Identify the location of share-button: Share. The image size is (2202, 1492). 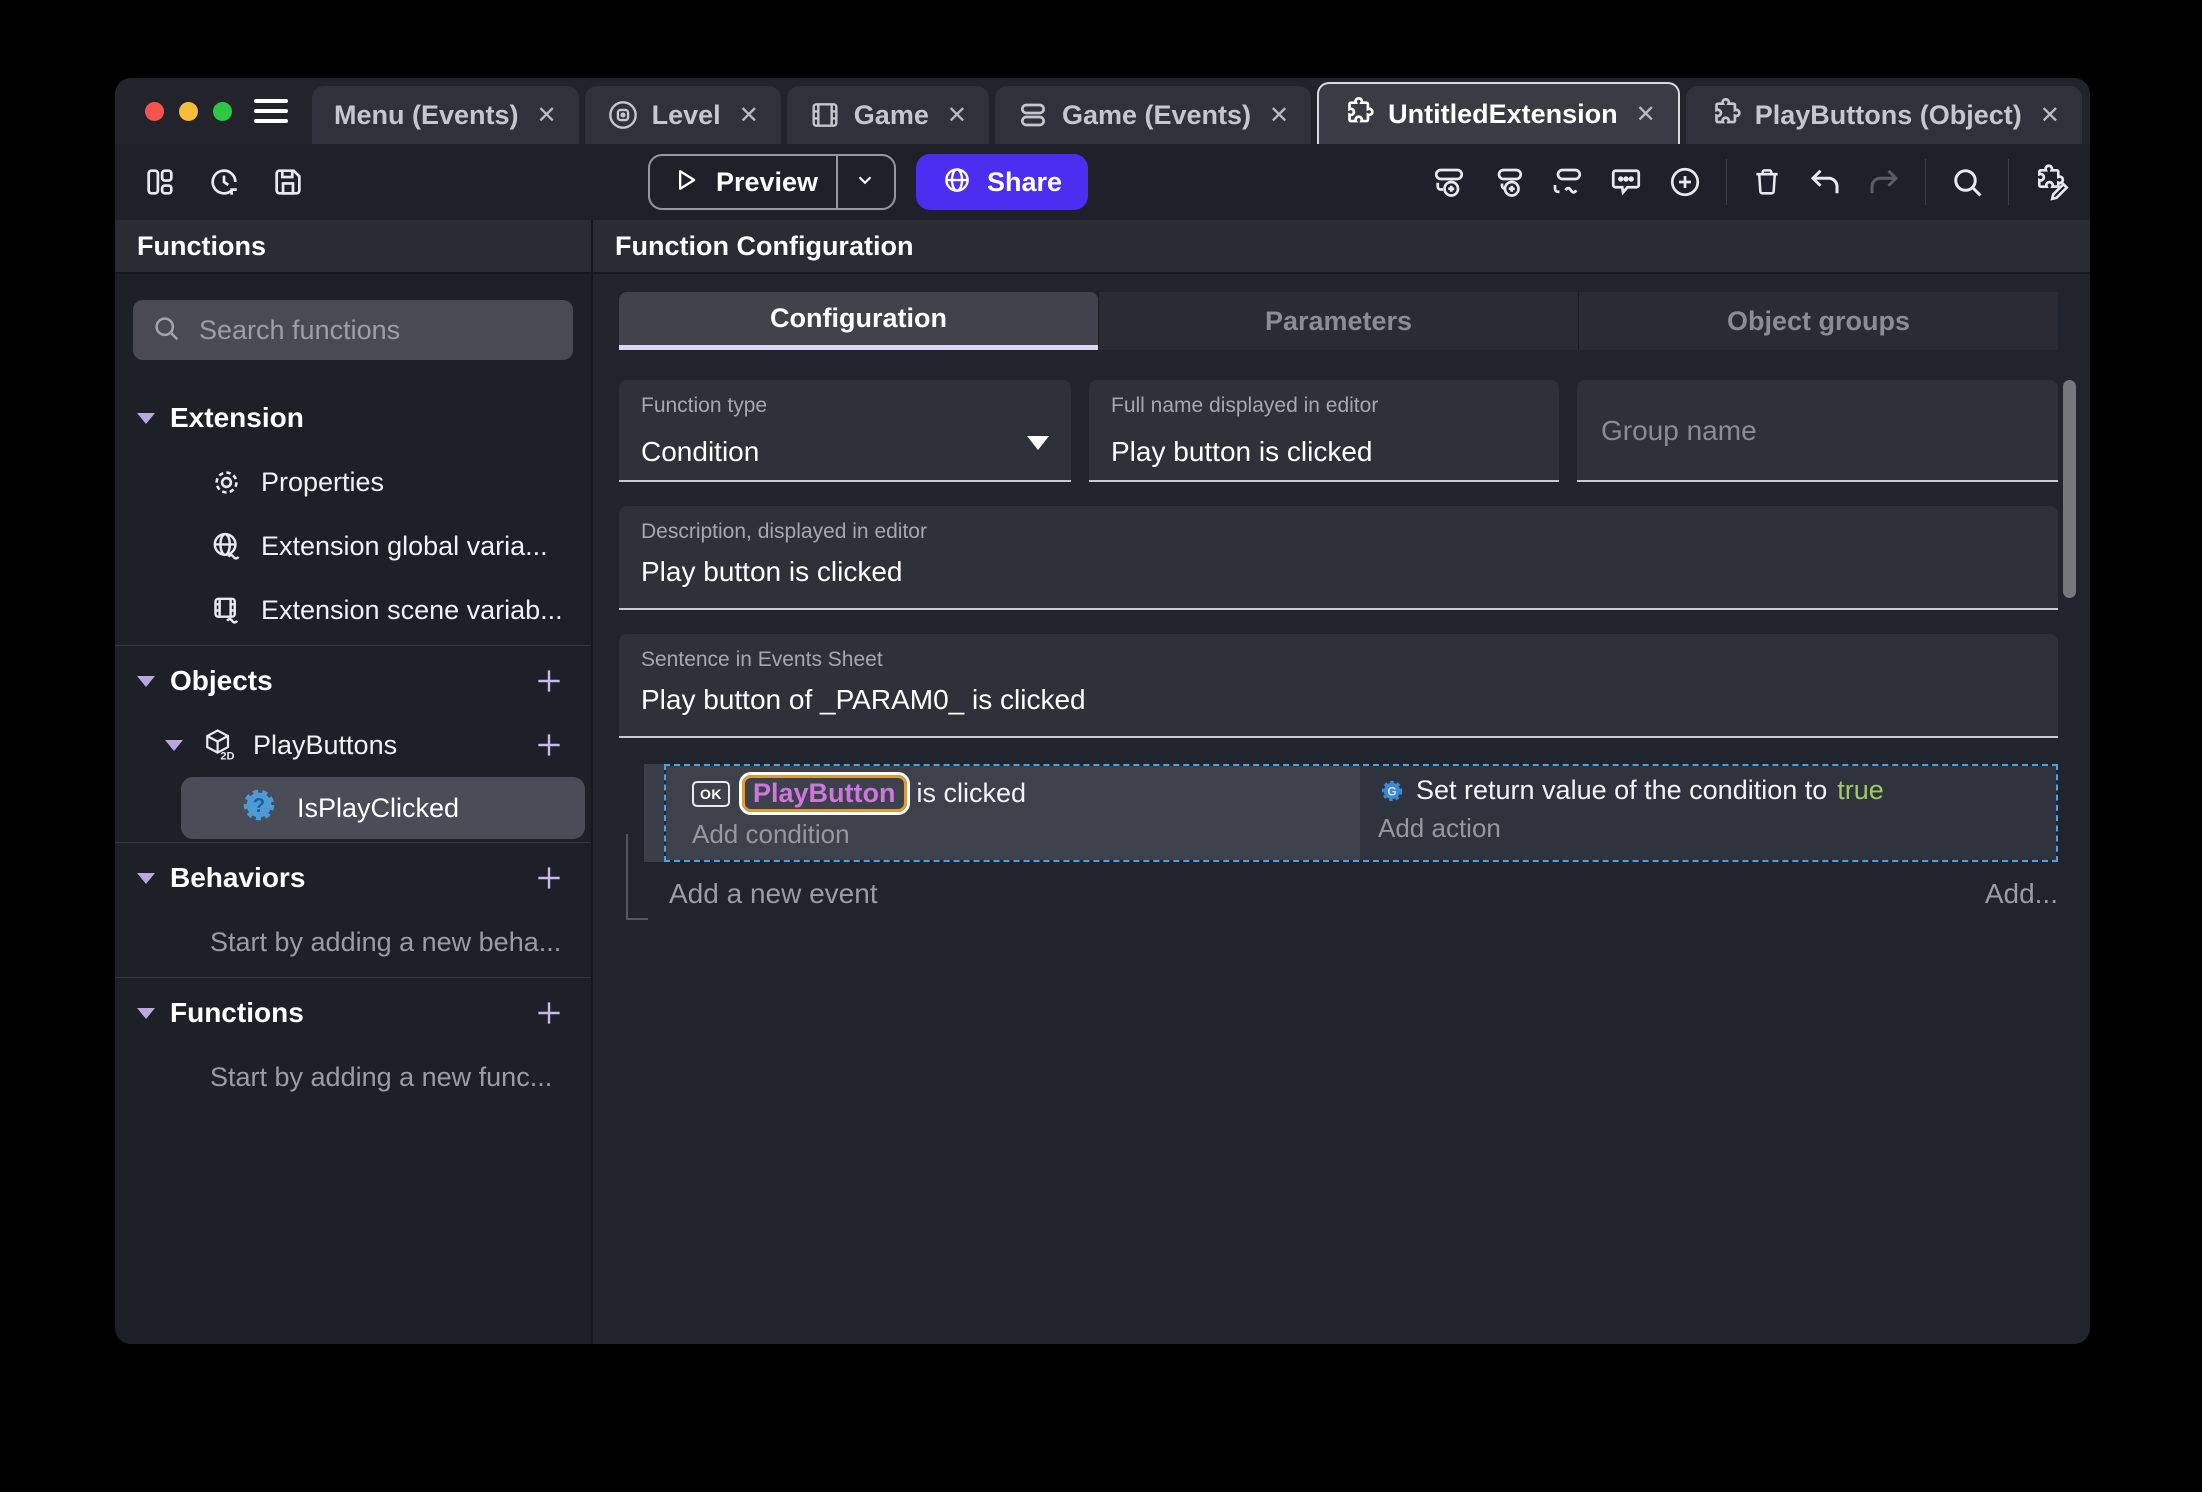
(1002, 182).